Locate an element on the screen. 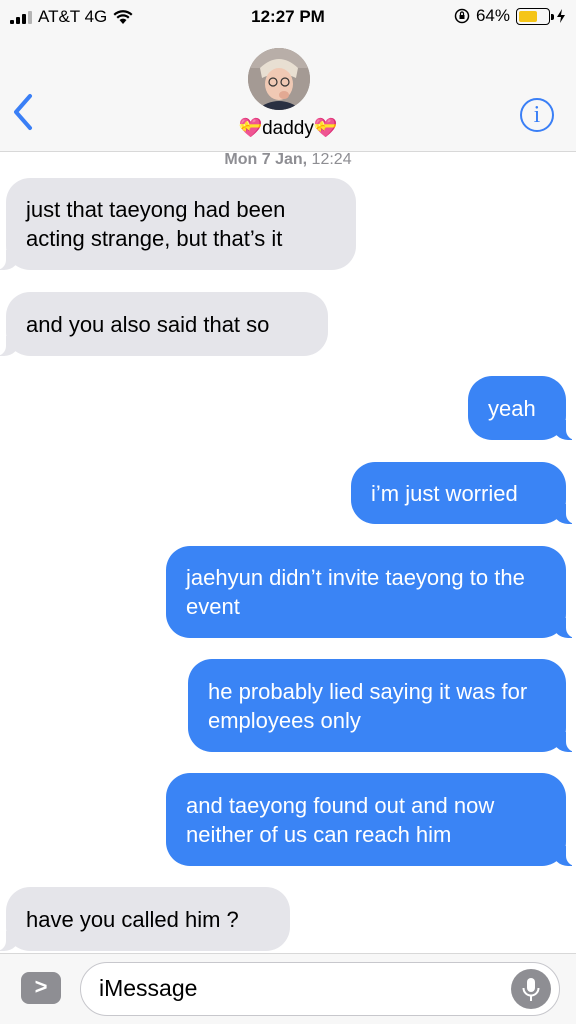 The width and height of the screenshot is (576, 1024). contact-name-row: 💝daddy💝 is located at coordinates (288, 128).